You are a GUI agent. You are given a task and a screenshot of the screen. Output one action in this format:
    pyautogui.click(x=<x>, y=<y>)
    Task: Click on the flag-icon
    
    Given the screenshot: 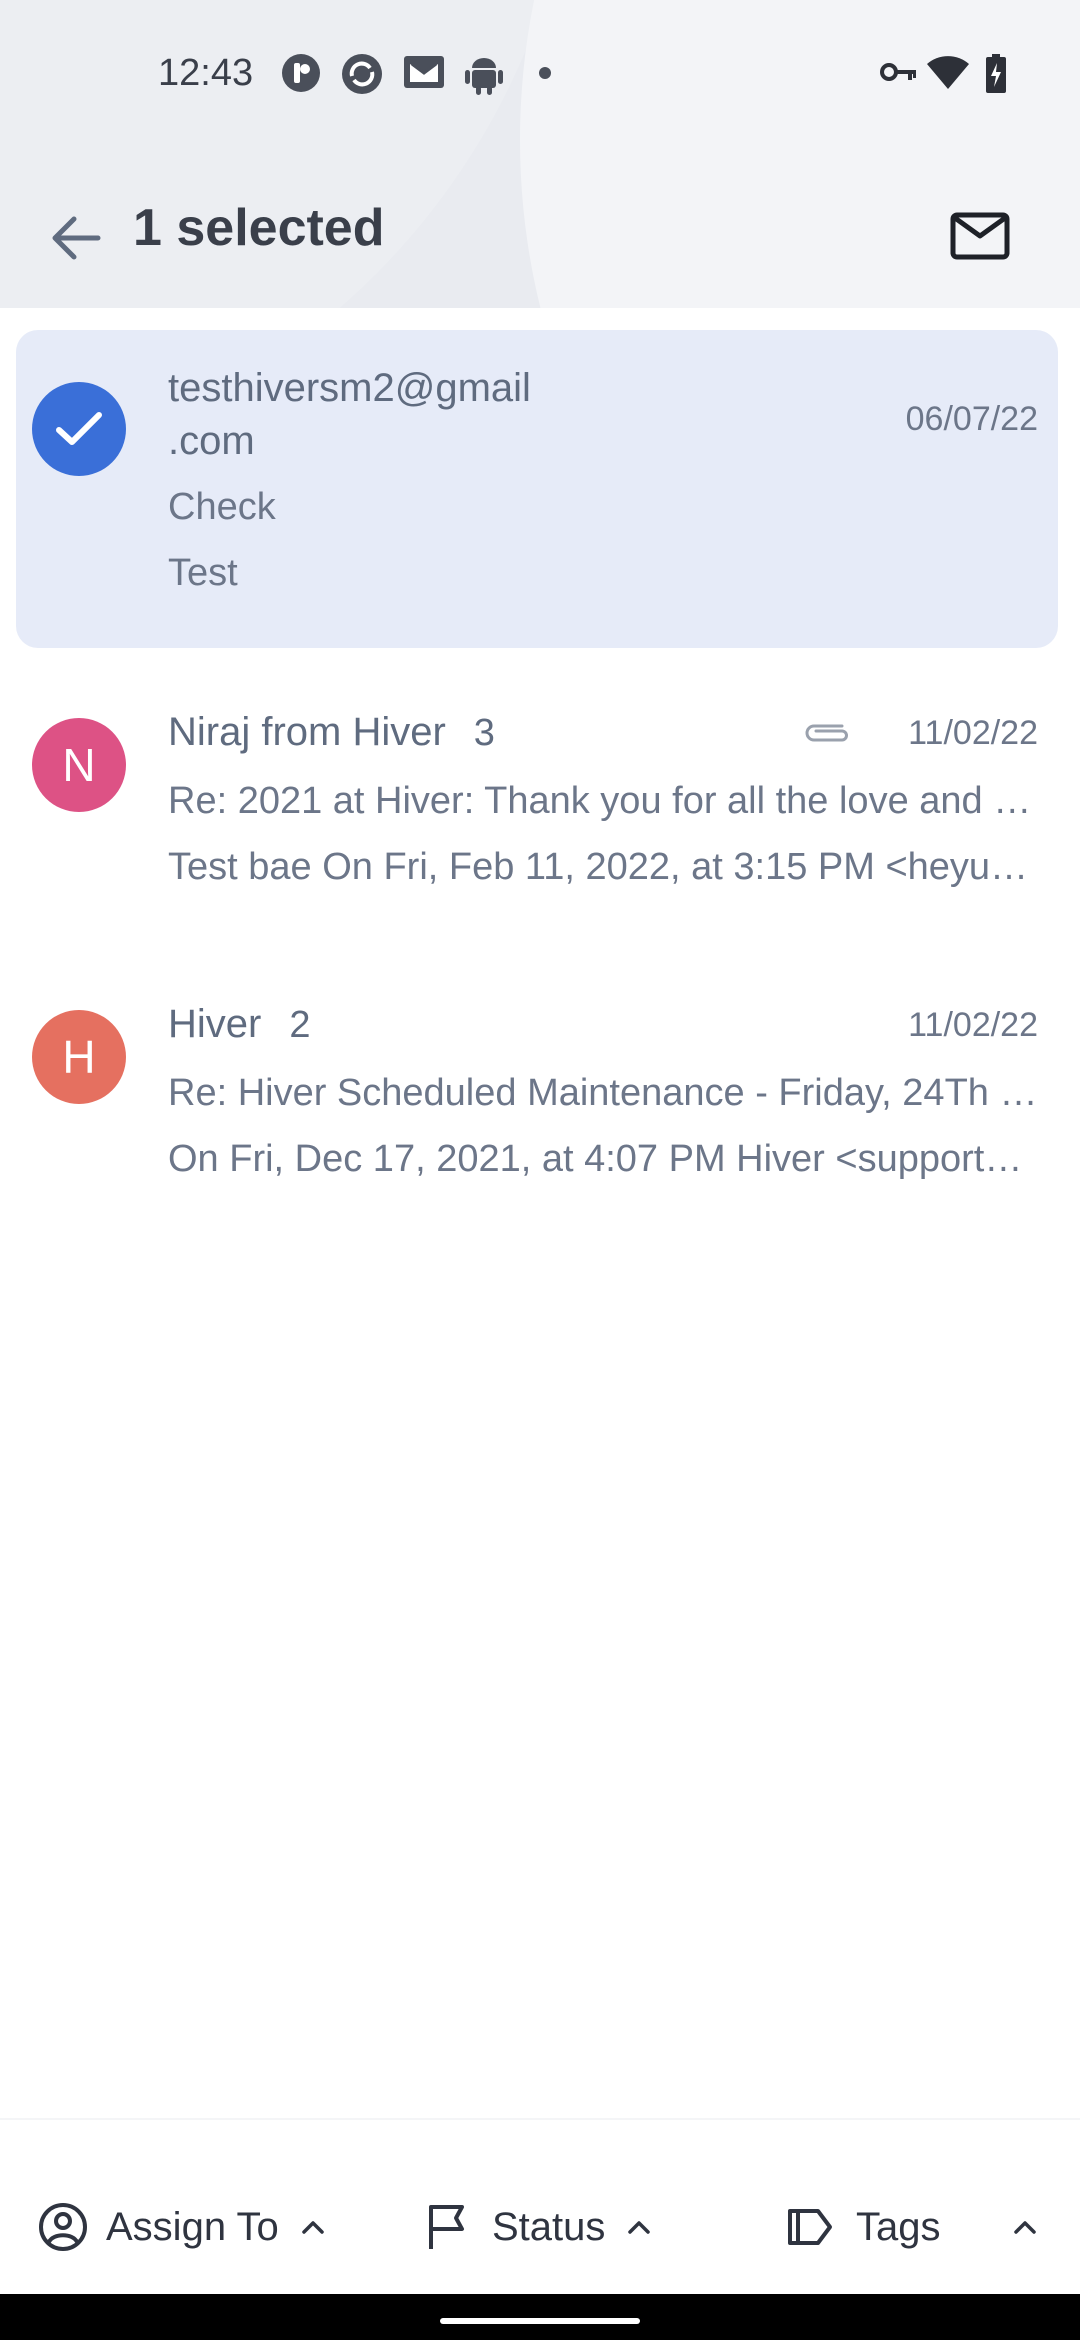 What is the action you would take?
    pyautogui.click(x=446, y=2227)
    